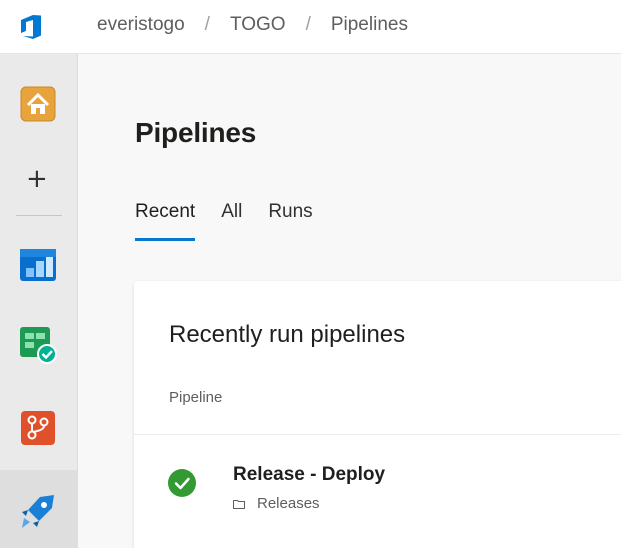  I want to click on breadcrumb: everistogo / TOGO / Pipelines, so click(252, 25).